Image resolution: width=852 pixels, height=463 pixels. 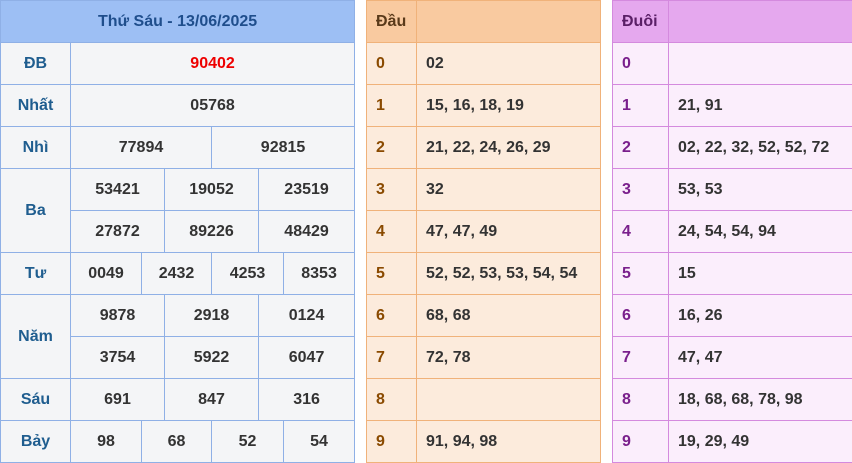 I want to click on dau-row: 1 15, 16, 18, 19, so click(x=483, y=105).